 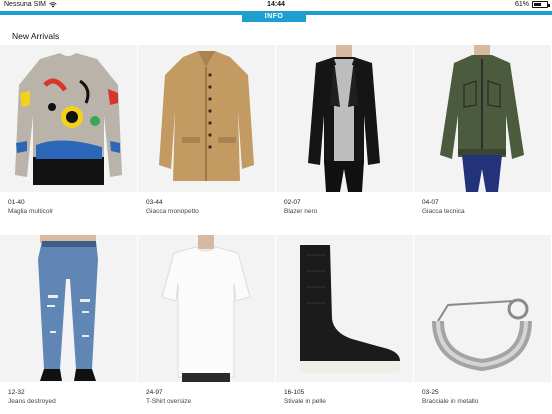 I want to click on product-code: 03-44, so click(x=154, y=202).